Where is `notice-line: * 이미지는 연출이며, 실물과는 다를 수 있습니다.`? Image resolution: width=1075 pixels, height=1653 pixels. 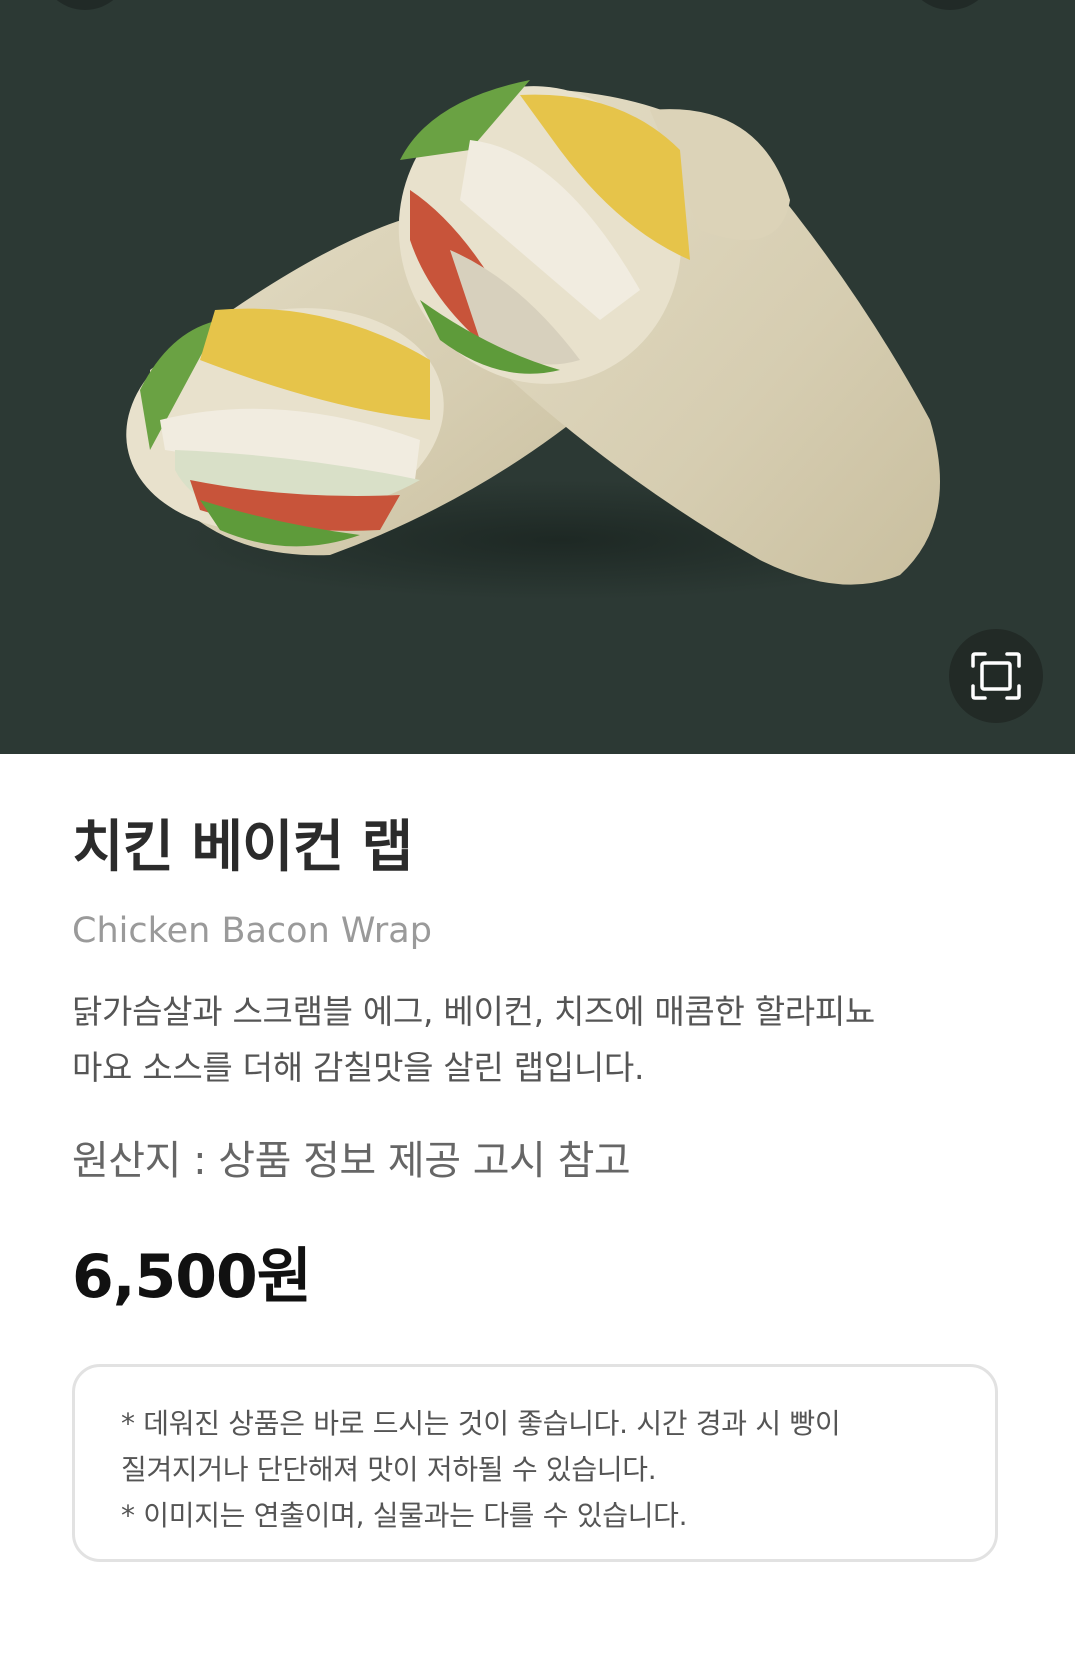
notice-line: * 이미지는 연출이며, 실물과는 다를 수 있습니다. is located at coordinates (404, 1515).